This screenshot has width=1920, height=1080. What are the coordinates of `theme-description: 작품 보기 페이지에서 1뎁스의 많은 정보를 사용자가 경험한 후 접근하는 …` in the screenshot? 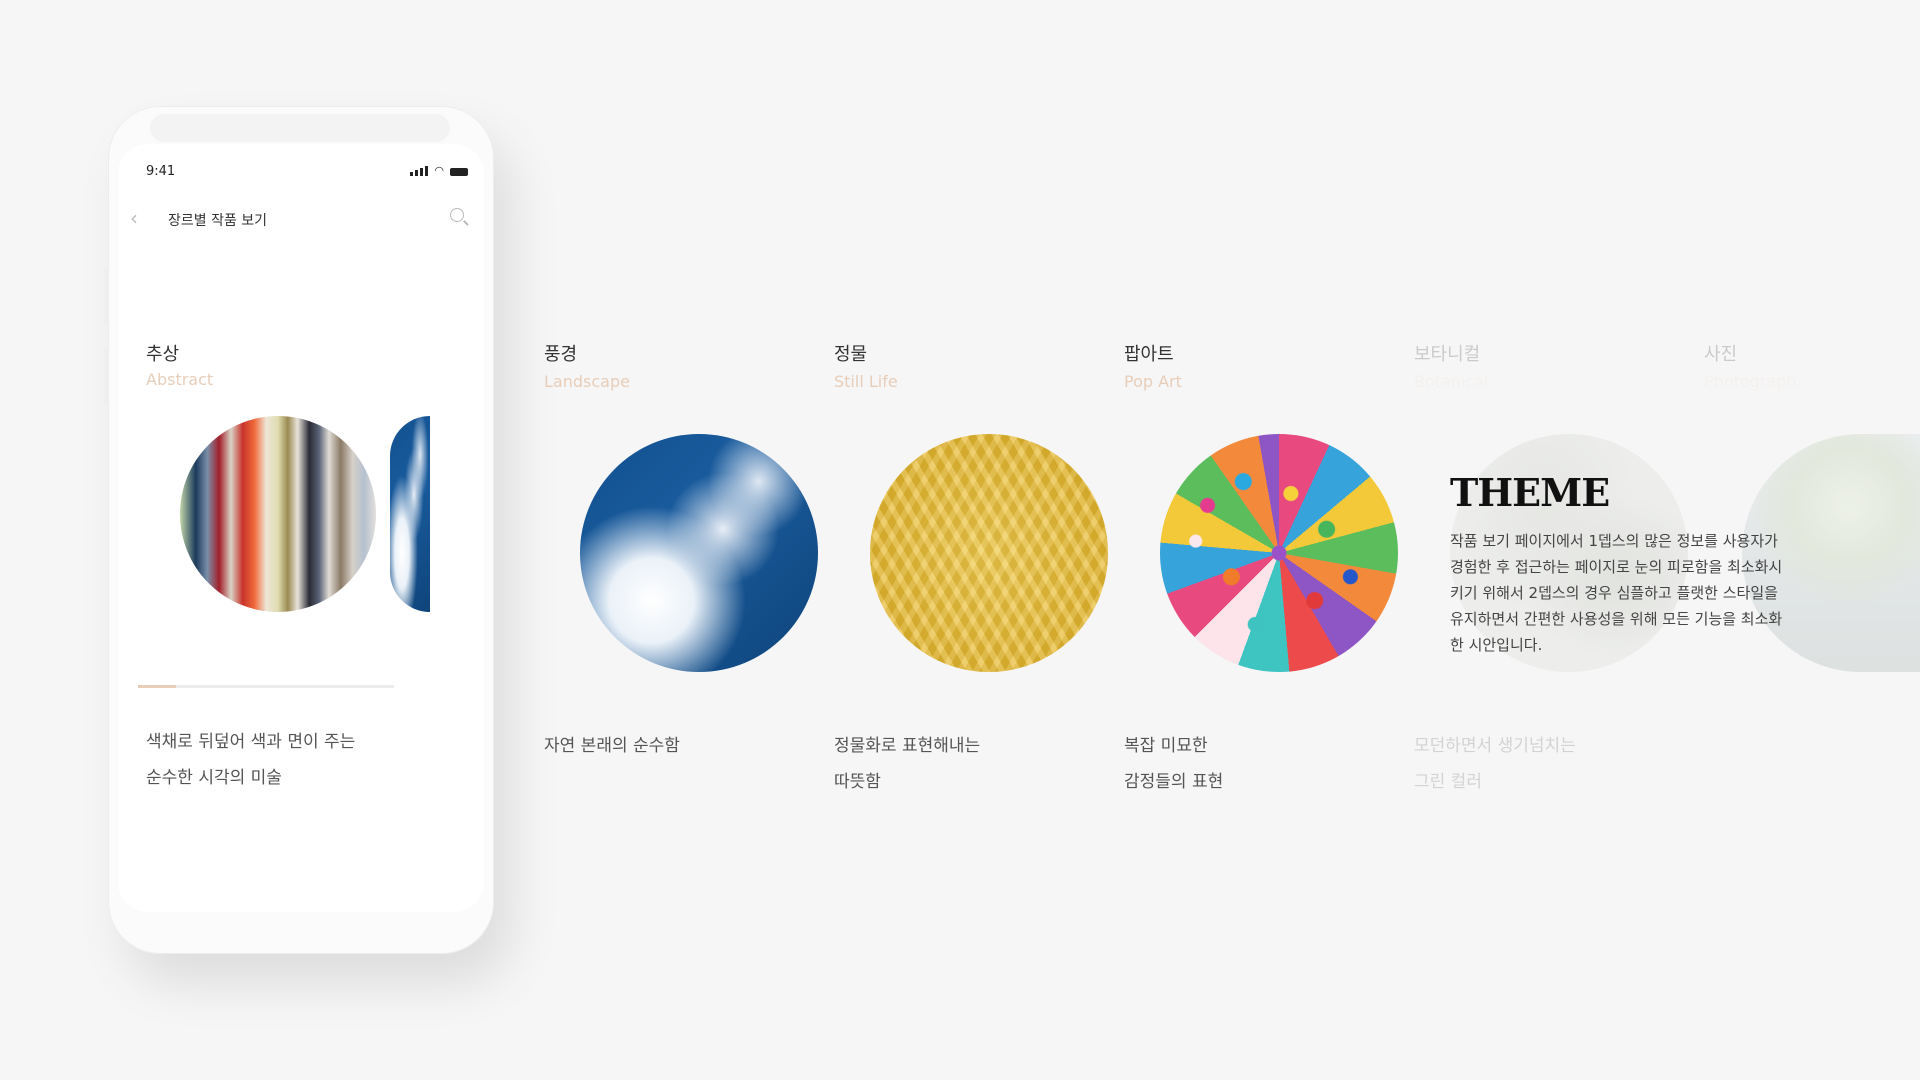 It's located at (1616, 593).